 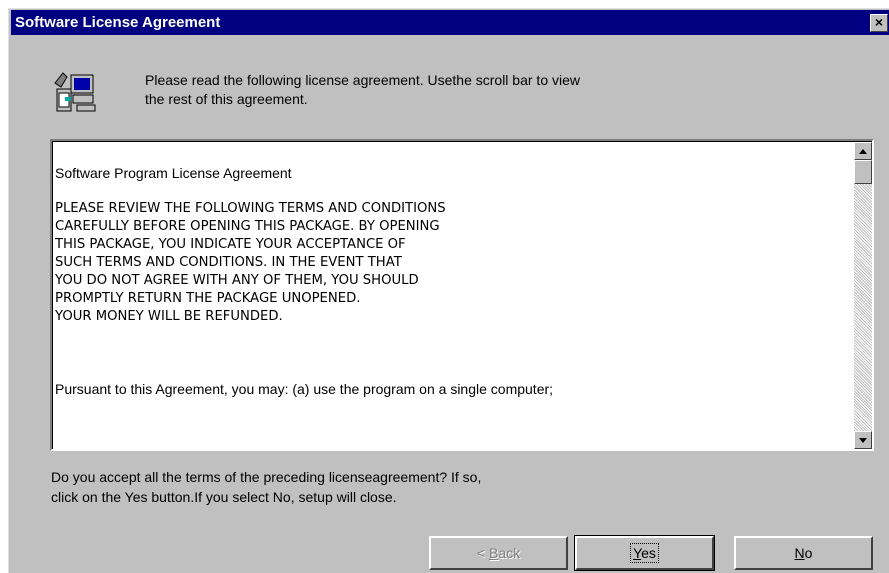 I want to click on chevron-down-icon, so click(x=863, y=440).